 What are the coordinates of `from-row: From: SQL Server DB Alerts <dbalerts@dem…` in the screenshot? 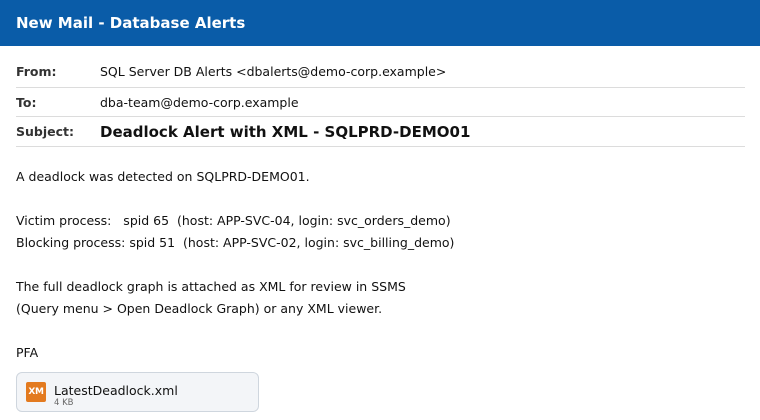 It's located at (380, 72).